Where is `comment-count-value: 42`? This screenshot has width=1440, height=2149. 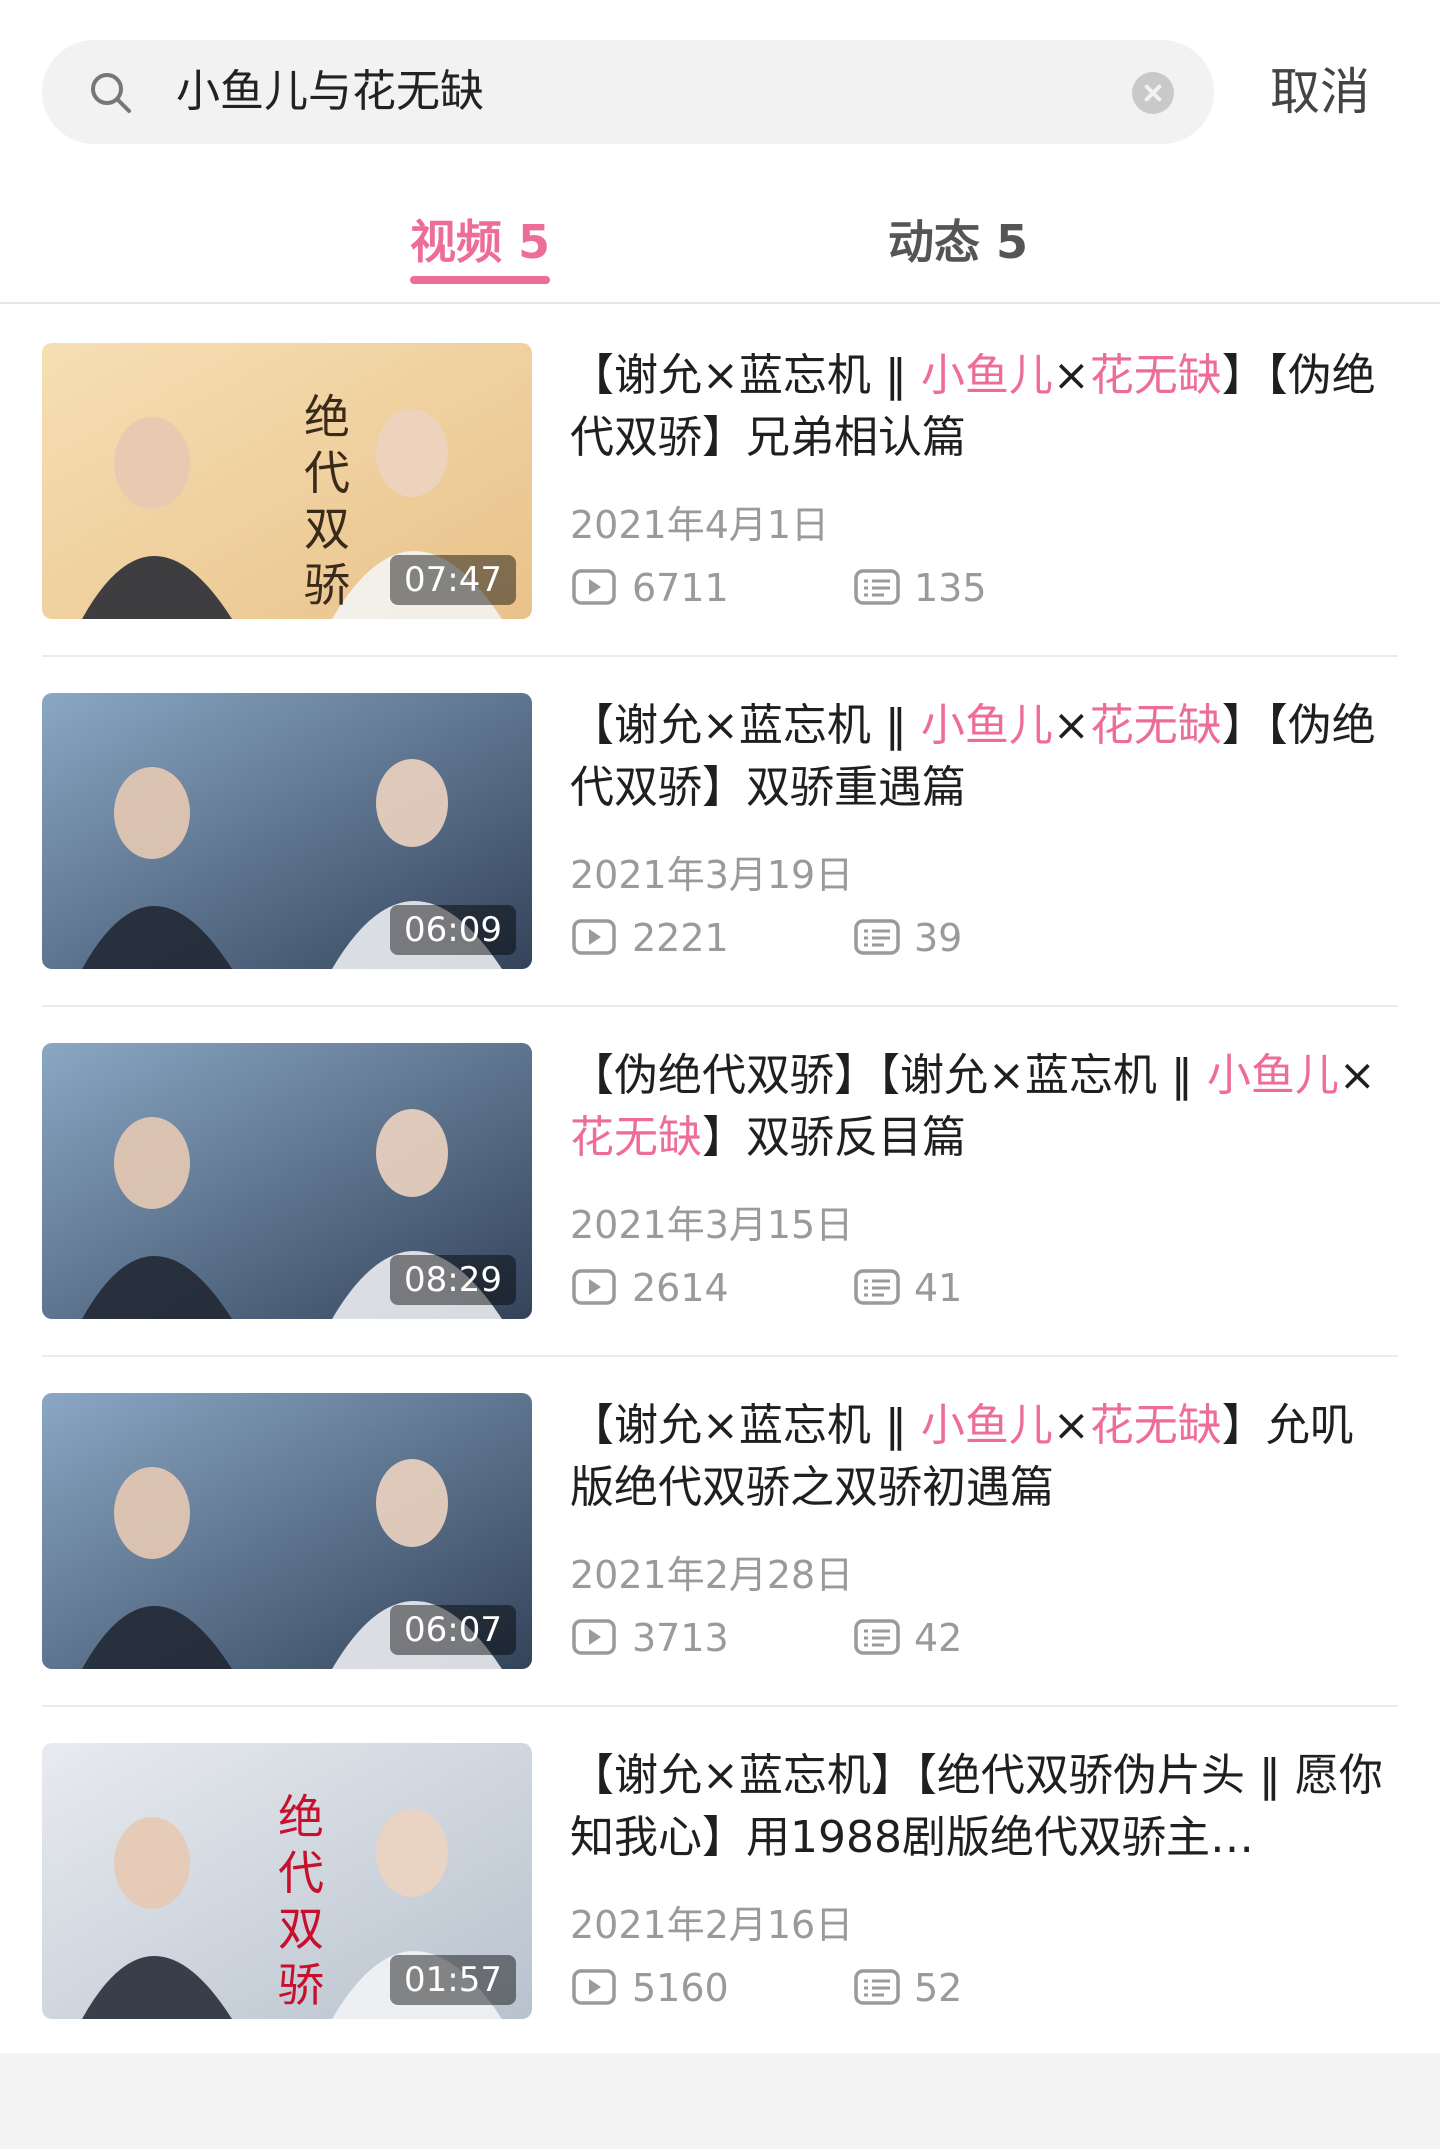 comment-count-value: 42 is located at coordinates (938, 1638).